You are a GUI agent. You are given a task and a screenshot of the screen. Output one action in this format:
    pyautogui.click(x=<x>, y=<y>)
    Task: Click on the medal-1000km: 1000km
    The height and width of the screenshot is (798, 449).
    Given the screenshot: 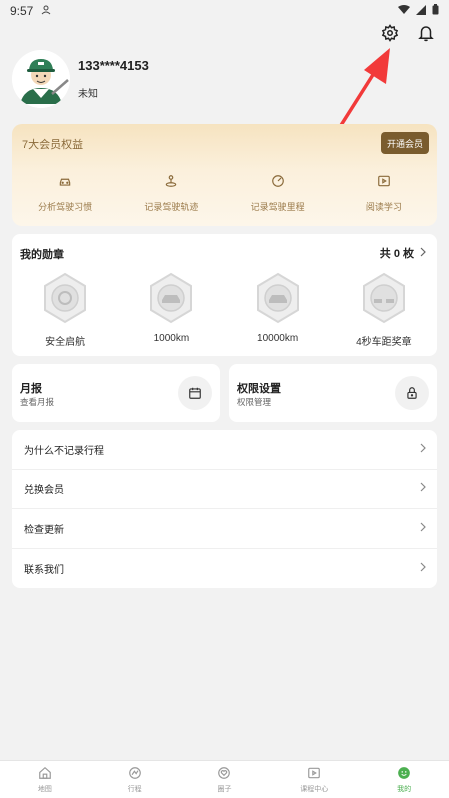 What is the action you would take?
    pyautogui.click(x=171, y=310)
    